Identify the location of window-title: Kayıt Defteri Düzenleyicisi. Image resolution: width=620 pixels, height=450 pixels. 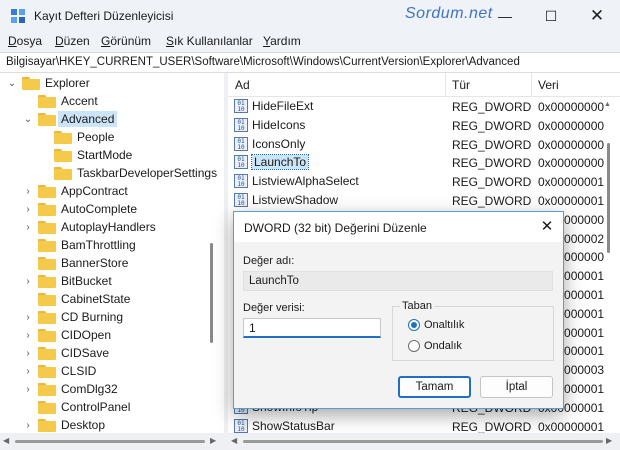
(104, 16).